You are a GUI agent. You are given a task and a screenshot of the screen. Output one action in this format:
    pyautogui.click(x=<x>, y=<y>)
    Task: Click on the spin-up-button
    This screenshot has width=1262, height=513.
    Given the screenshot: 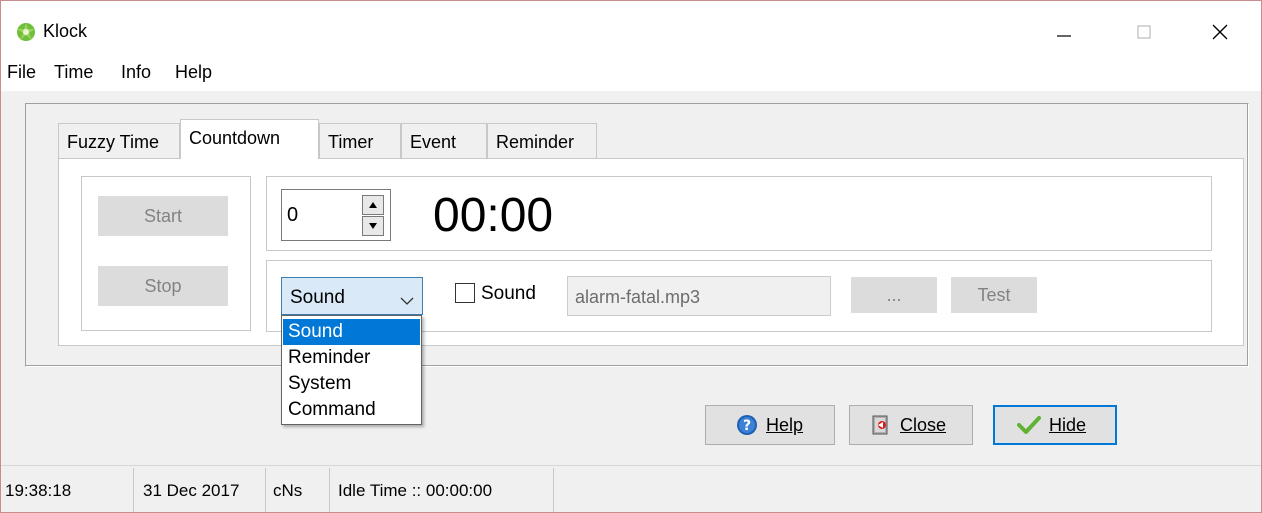 What is the action you would take?
    pyautogui.click(x=373, y=205)
    